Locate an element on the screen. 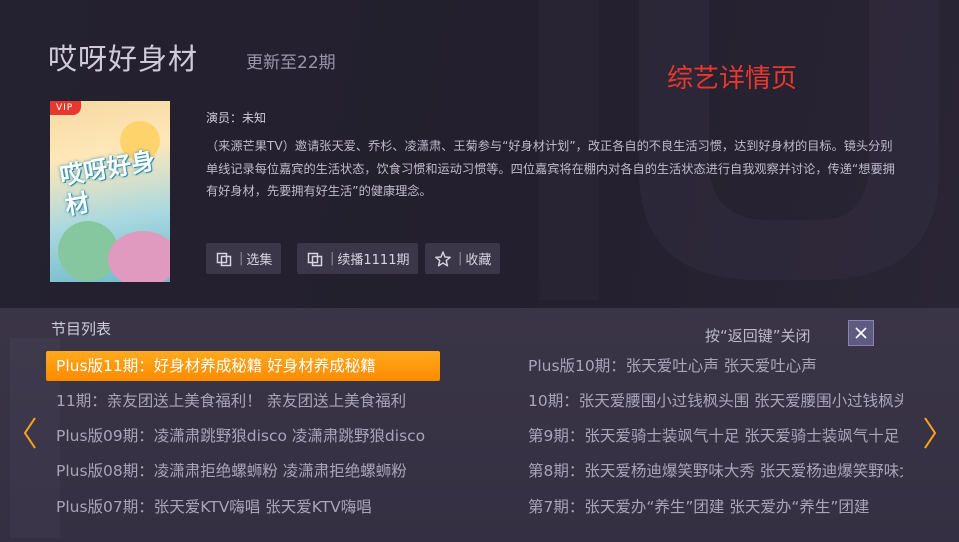 The height and width of the screenshot is (542, 959). episode-item: Plus版10期：张天爱吐心声 张天爱吐心声 is located at coordinates (715, 366).